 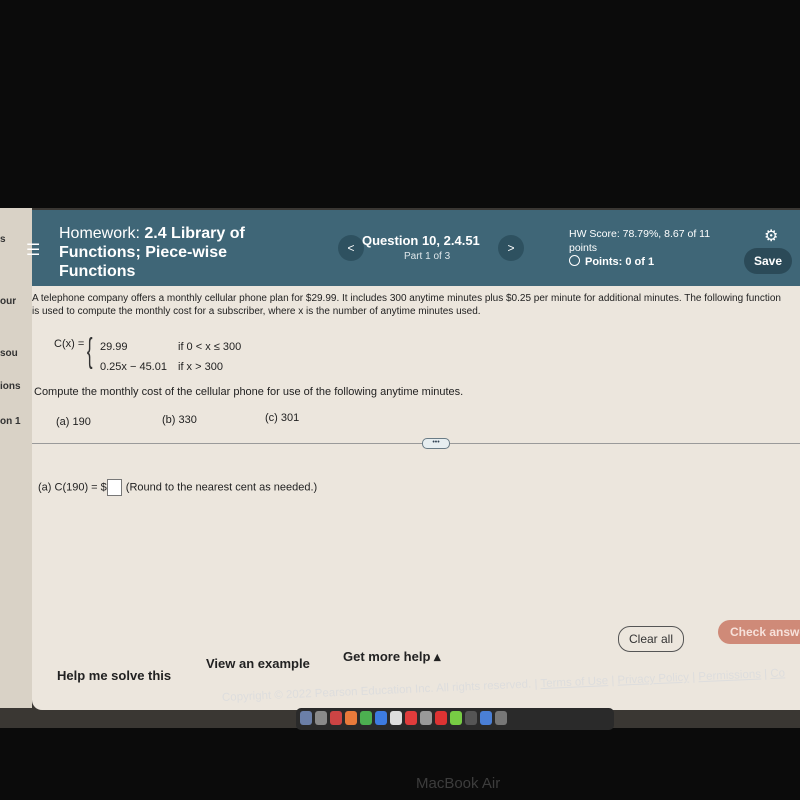 What do you see at coordinates (16, 458) in the screenshot?
I see `sidebar-partial: s our sou ions on 1` at bounding box center [16, 458].